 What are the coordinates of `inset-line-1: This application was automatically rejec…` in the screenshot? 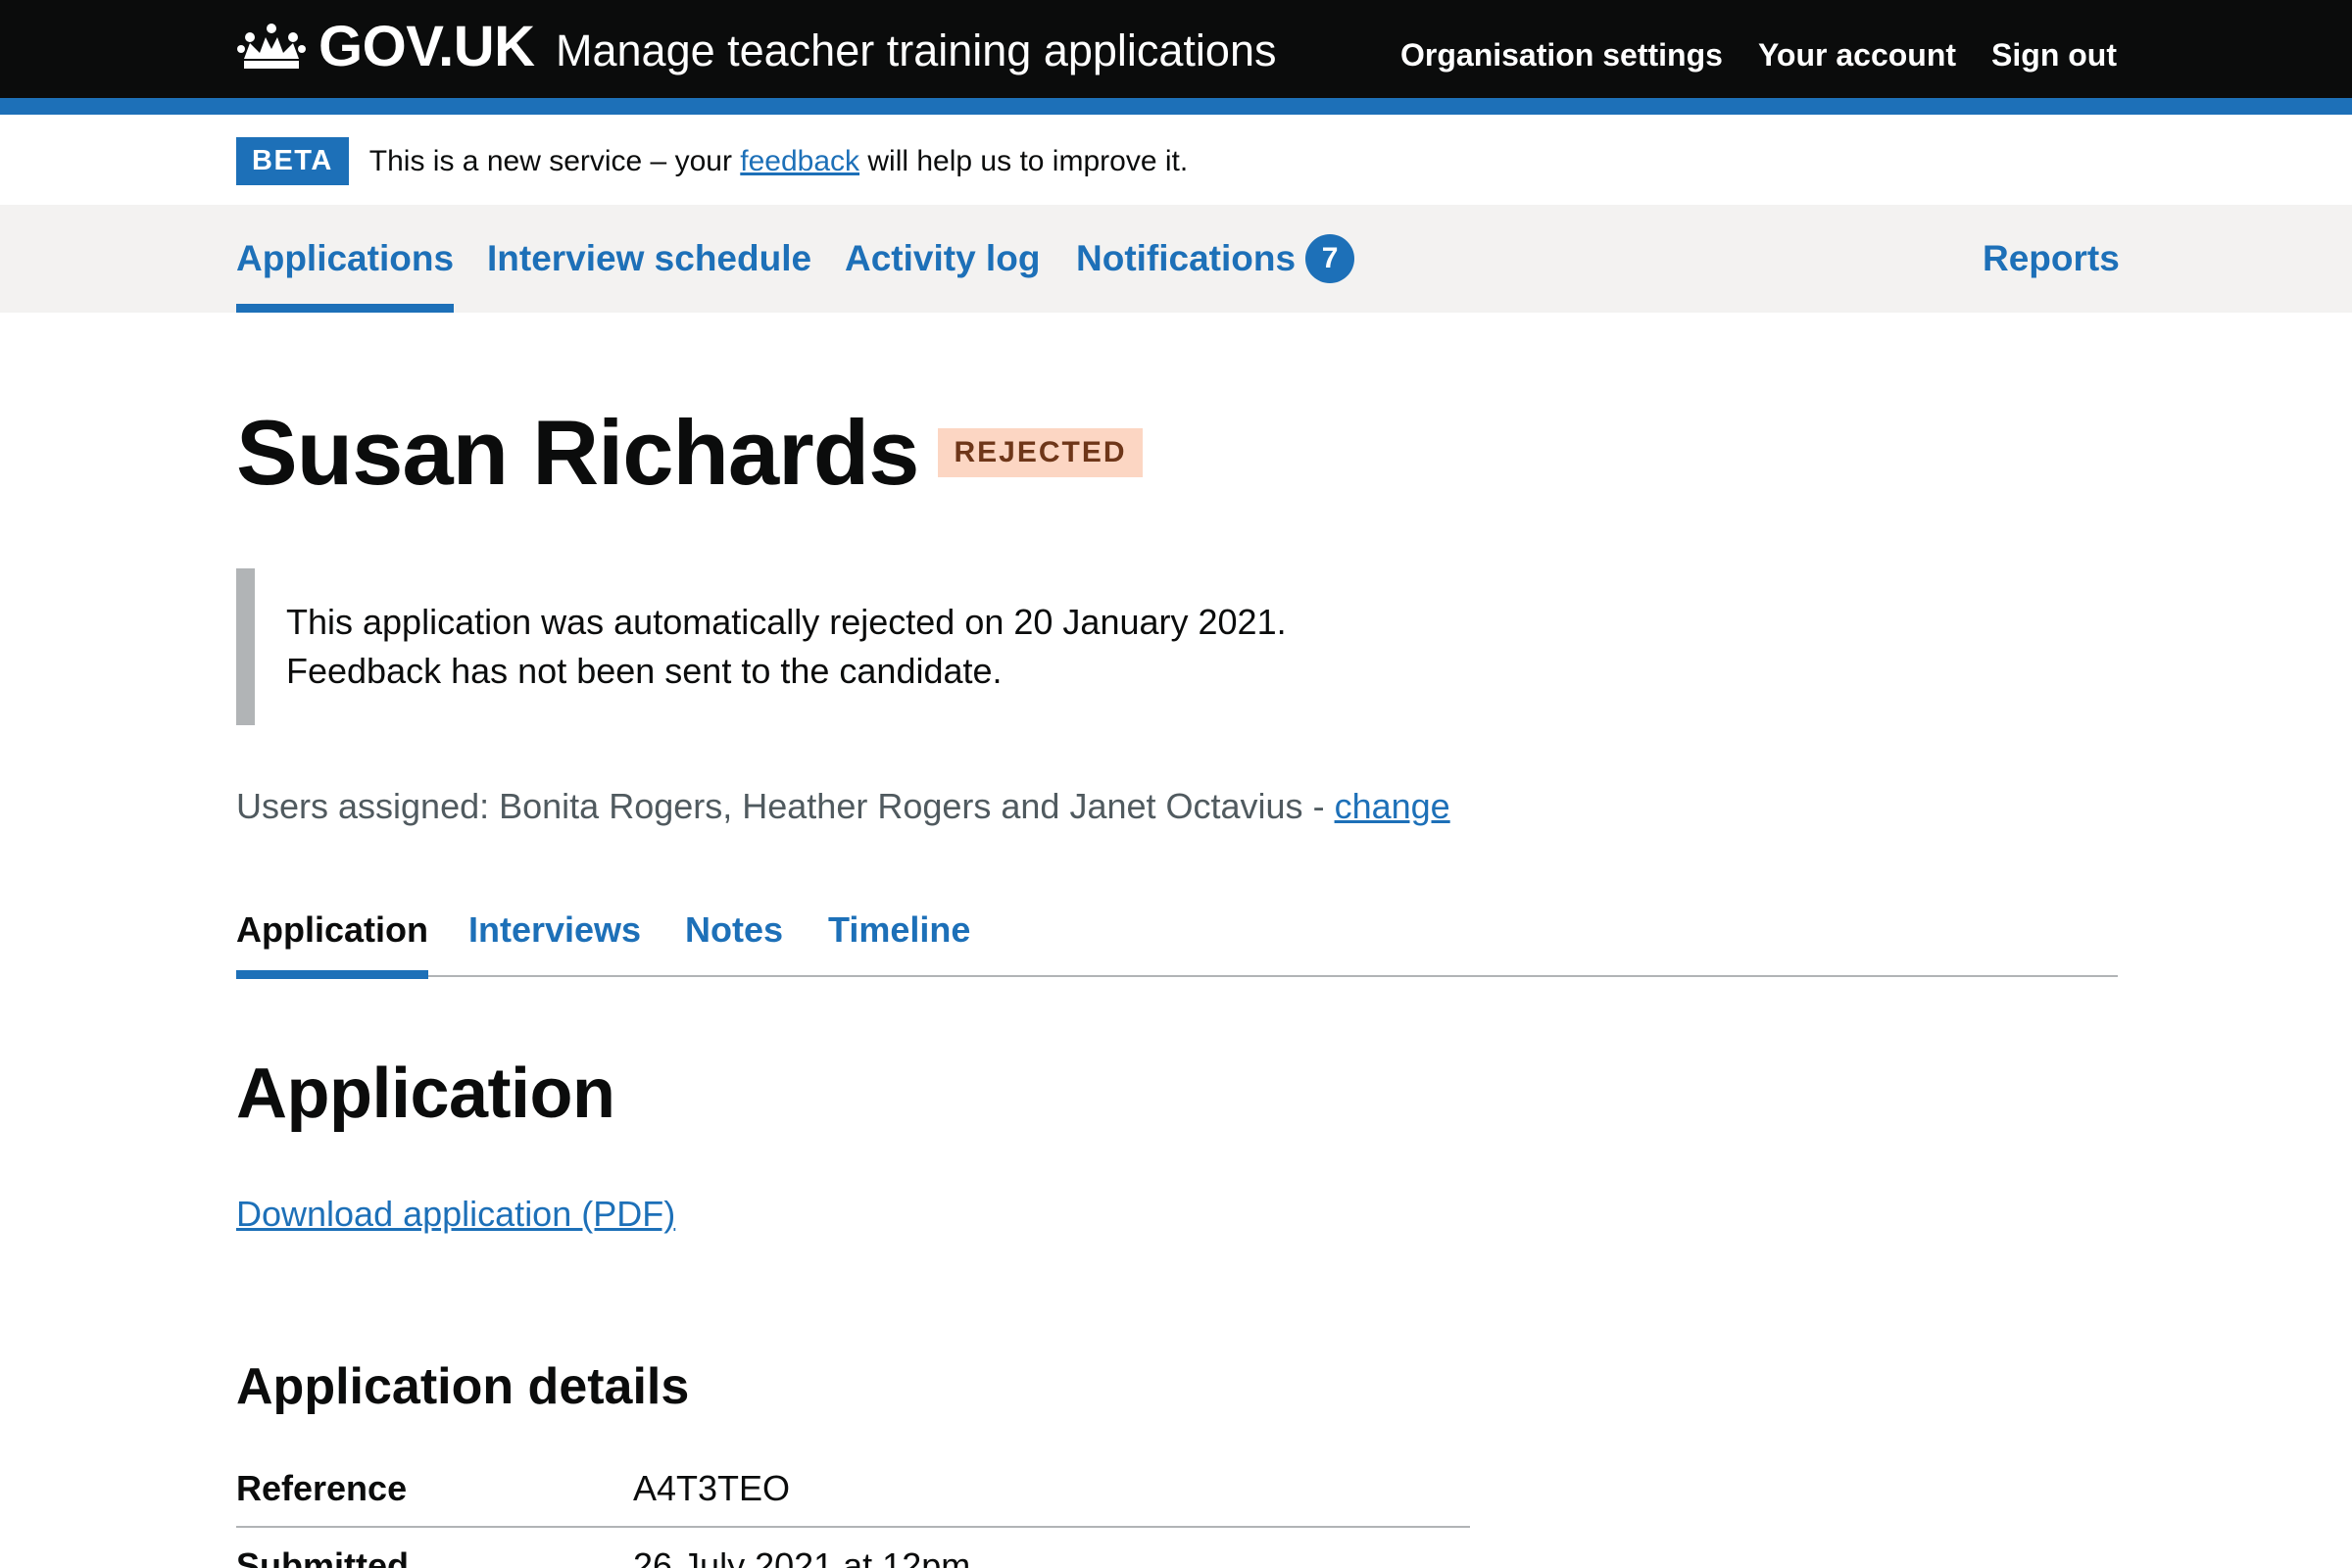 It's located at (786, 622).